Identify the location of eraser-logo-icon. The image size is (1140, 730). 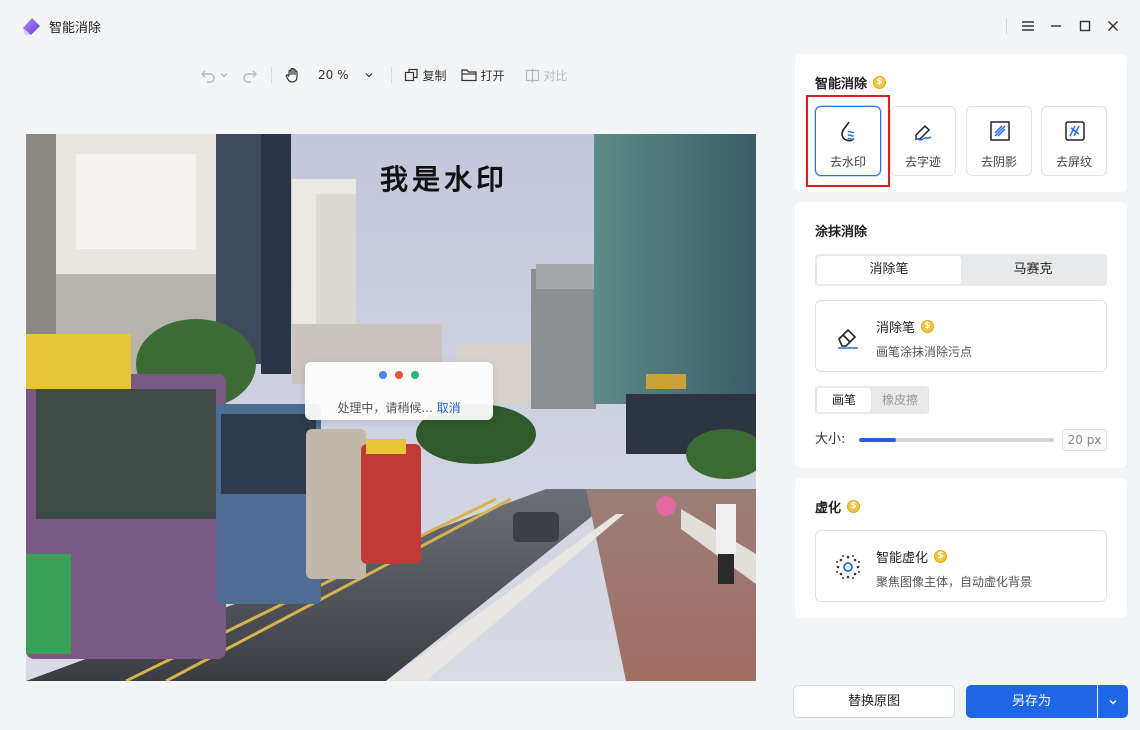
(31, 26).